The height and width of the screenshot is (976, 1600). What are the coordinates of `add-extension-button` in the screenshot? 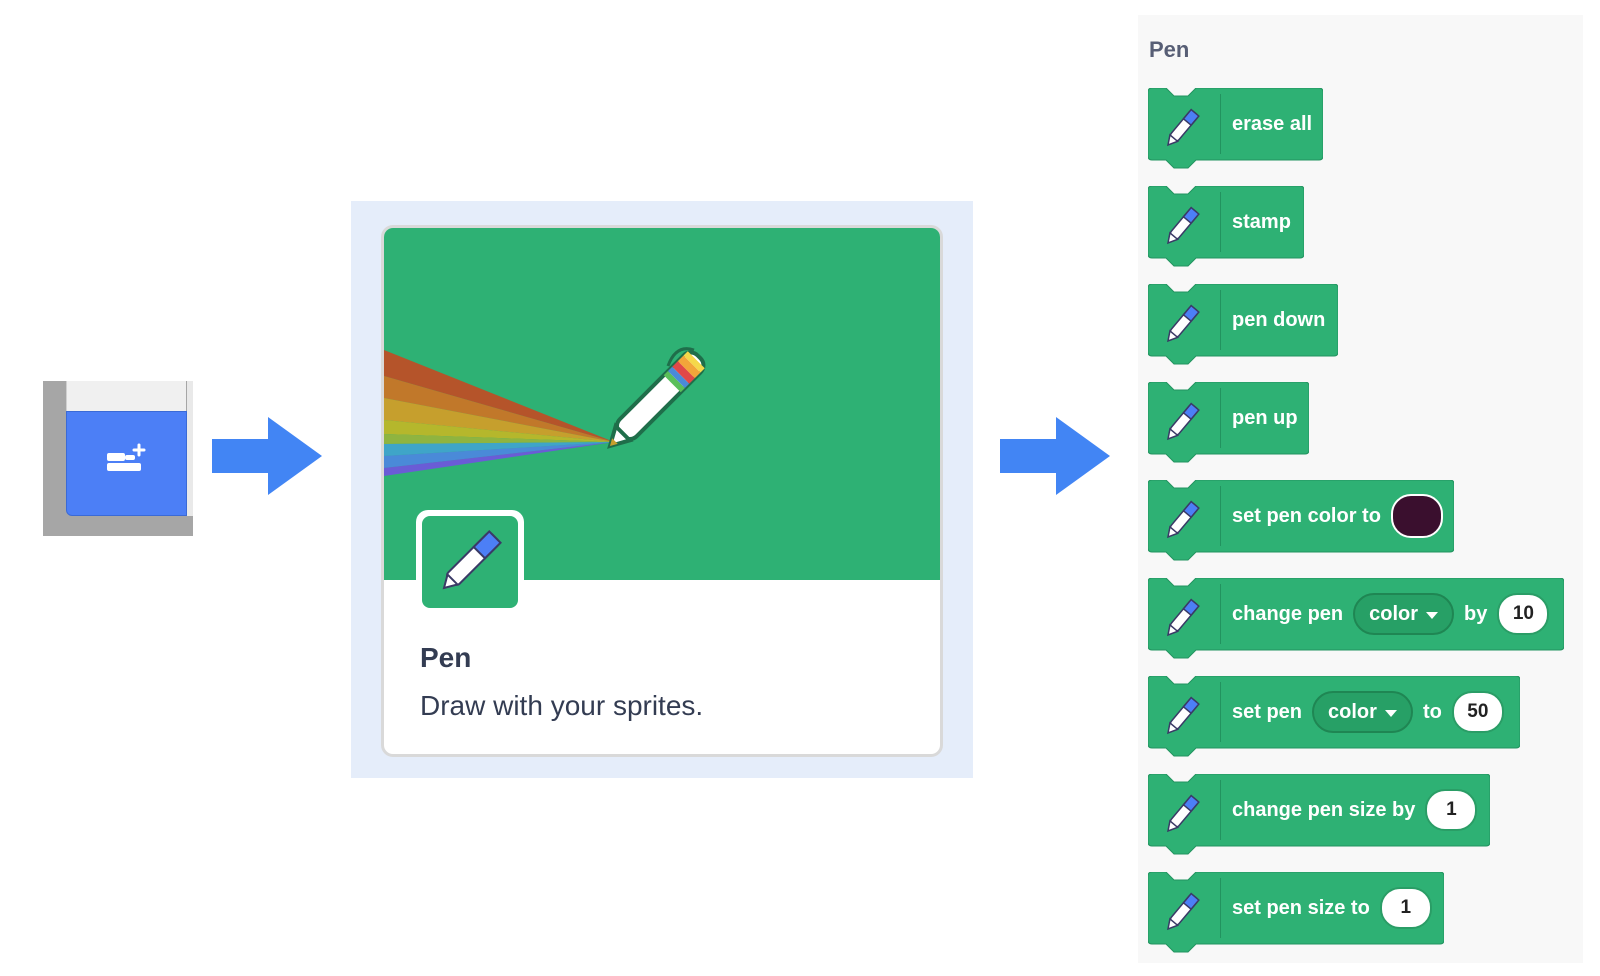 It's located at (126, 463).